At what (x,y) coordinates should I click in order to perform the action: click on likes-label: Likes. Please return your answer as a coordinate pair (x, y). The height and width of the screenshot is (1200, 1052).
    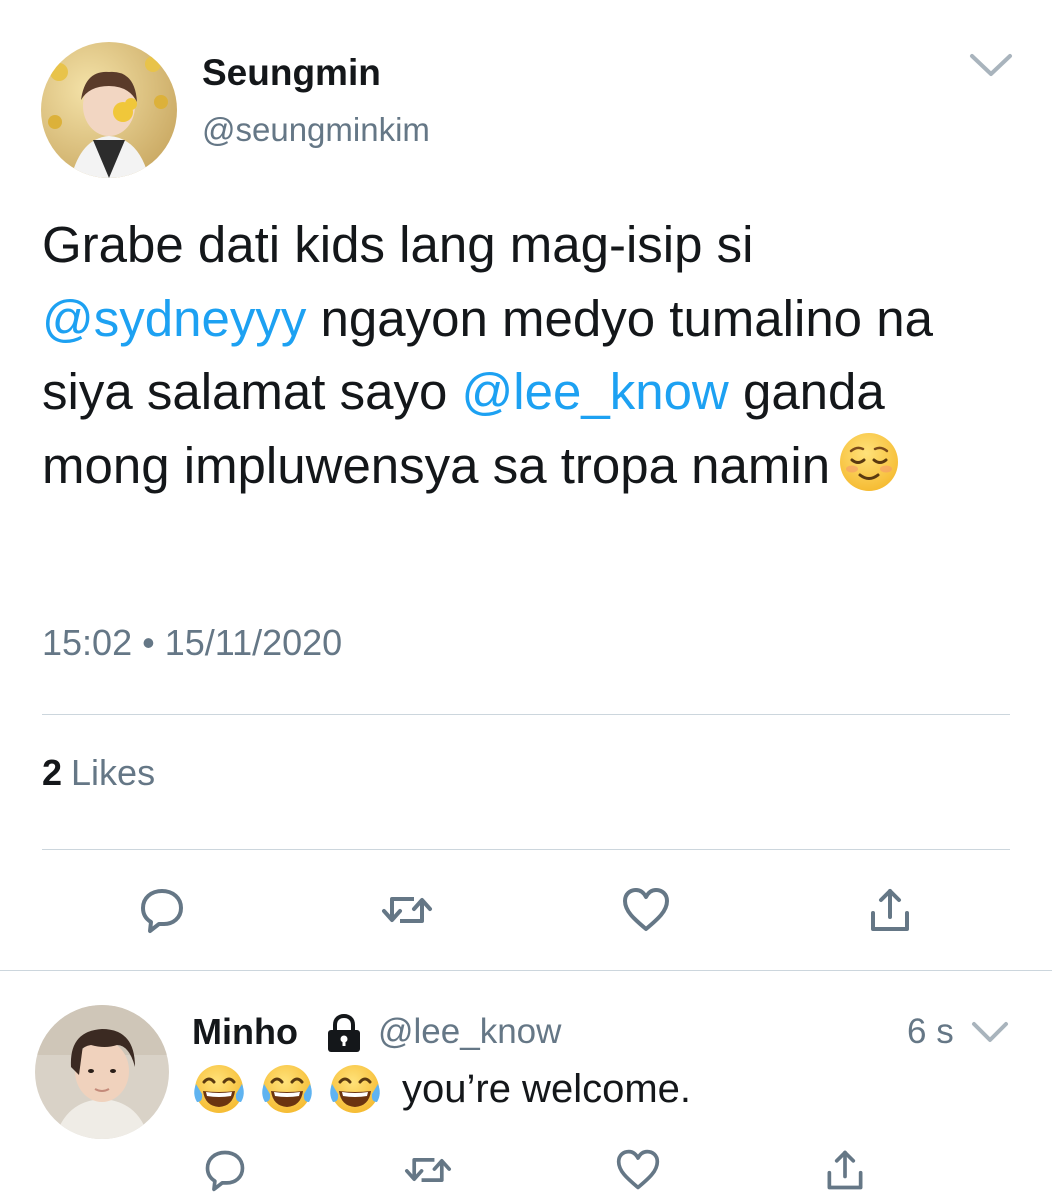
    Looking at the image, I should click on (113, 772).